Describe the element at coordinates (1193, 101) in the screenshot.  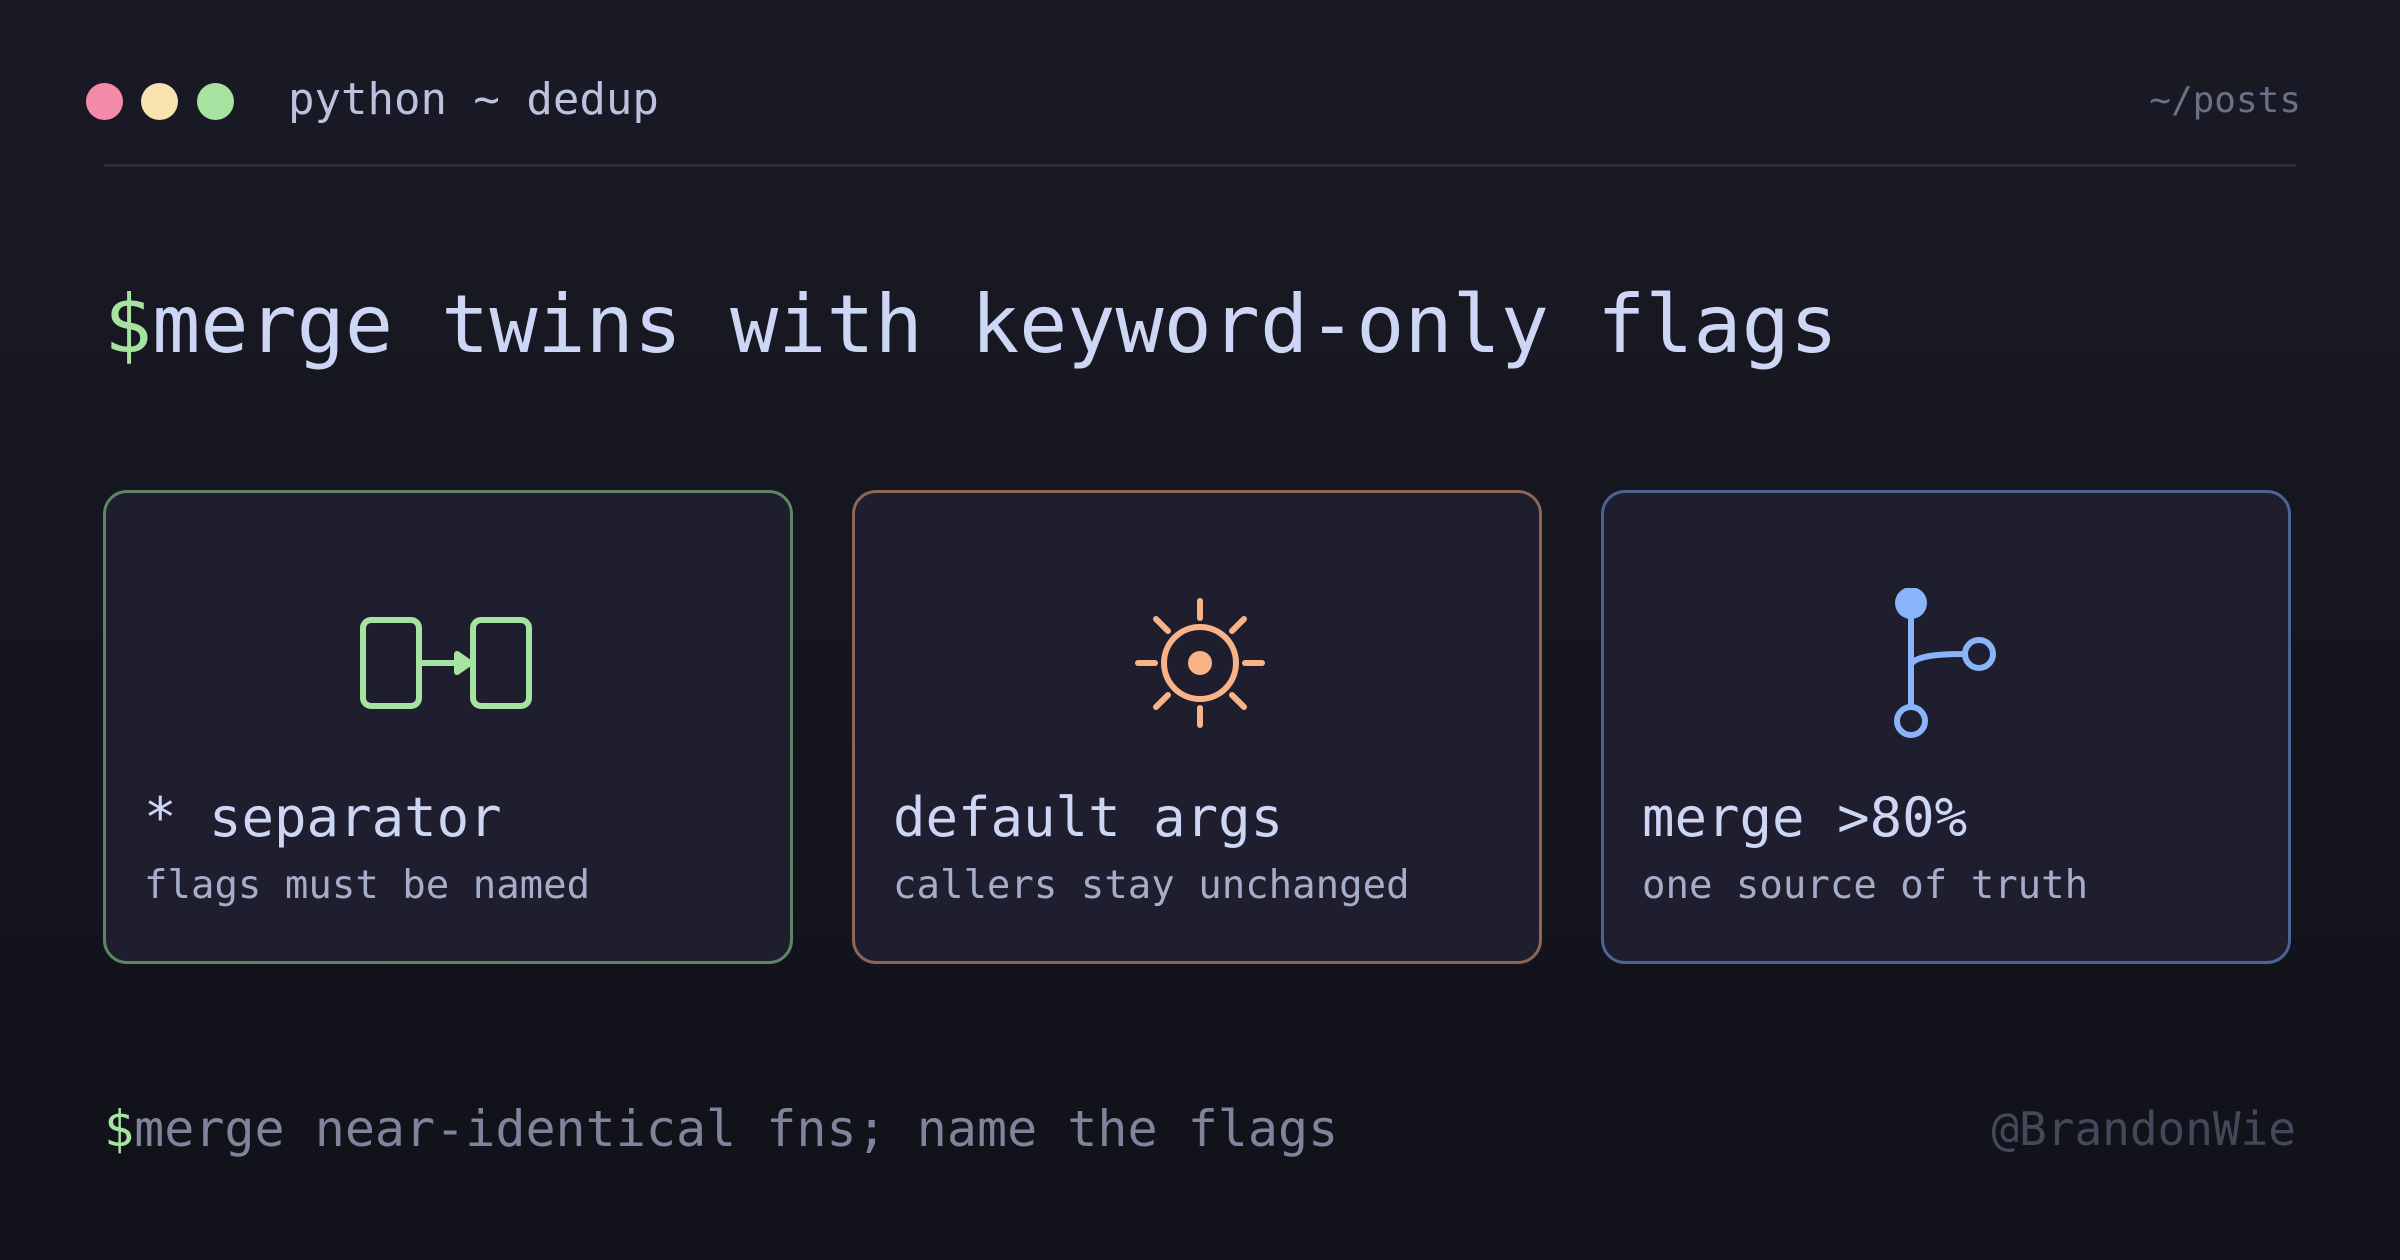
I see `window-titlebar: python ~ dedup ~/posts` at that location.